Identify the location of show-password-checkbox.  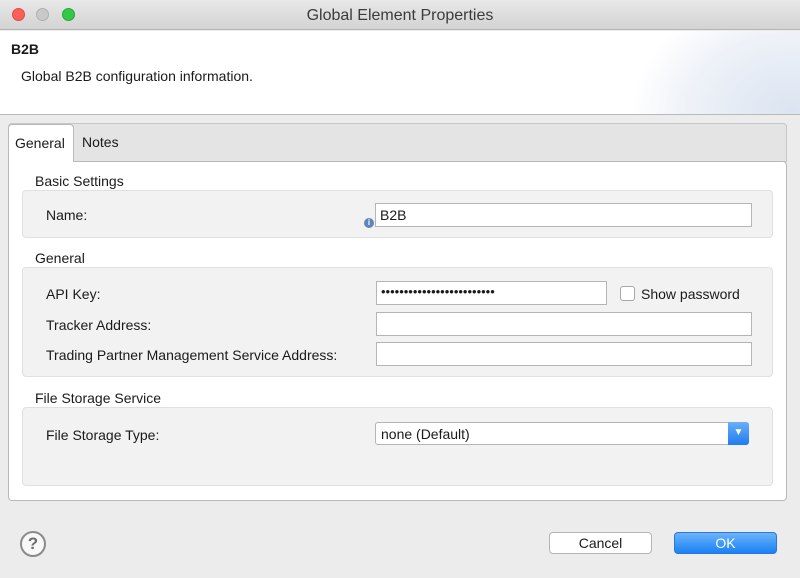
(627, 293).